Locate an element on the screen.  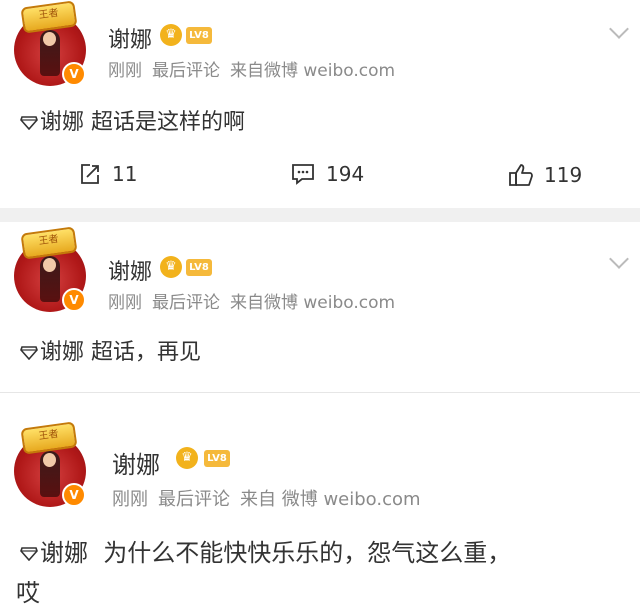
post-text-line2: 哎 is located at coordinates (28, 593).